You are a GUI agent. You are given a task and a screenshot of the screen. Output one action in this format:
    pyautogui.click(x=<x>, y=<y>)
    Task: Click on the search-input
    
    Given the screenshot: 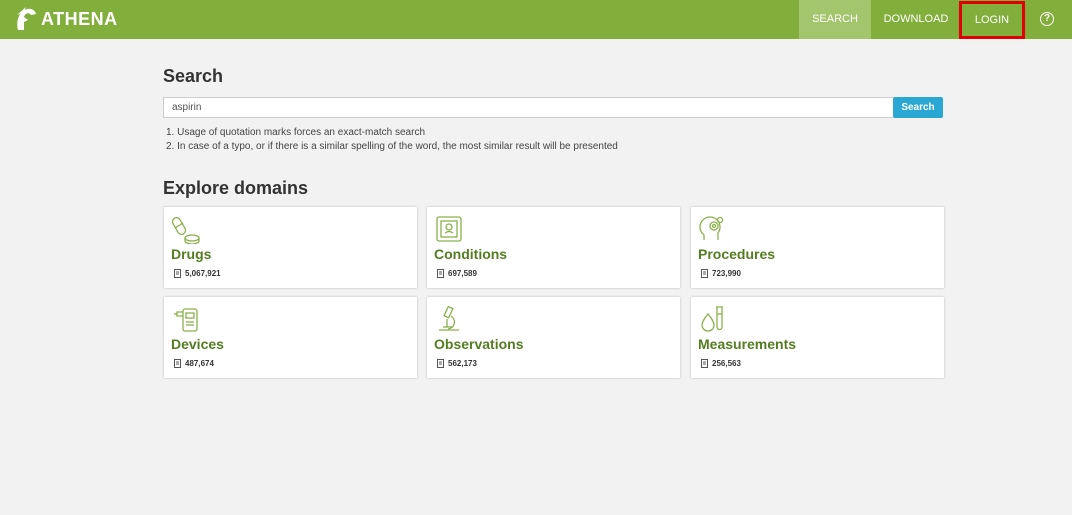 What is the action you would take?
    pyautogui.click(x=528, y=107)
    